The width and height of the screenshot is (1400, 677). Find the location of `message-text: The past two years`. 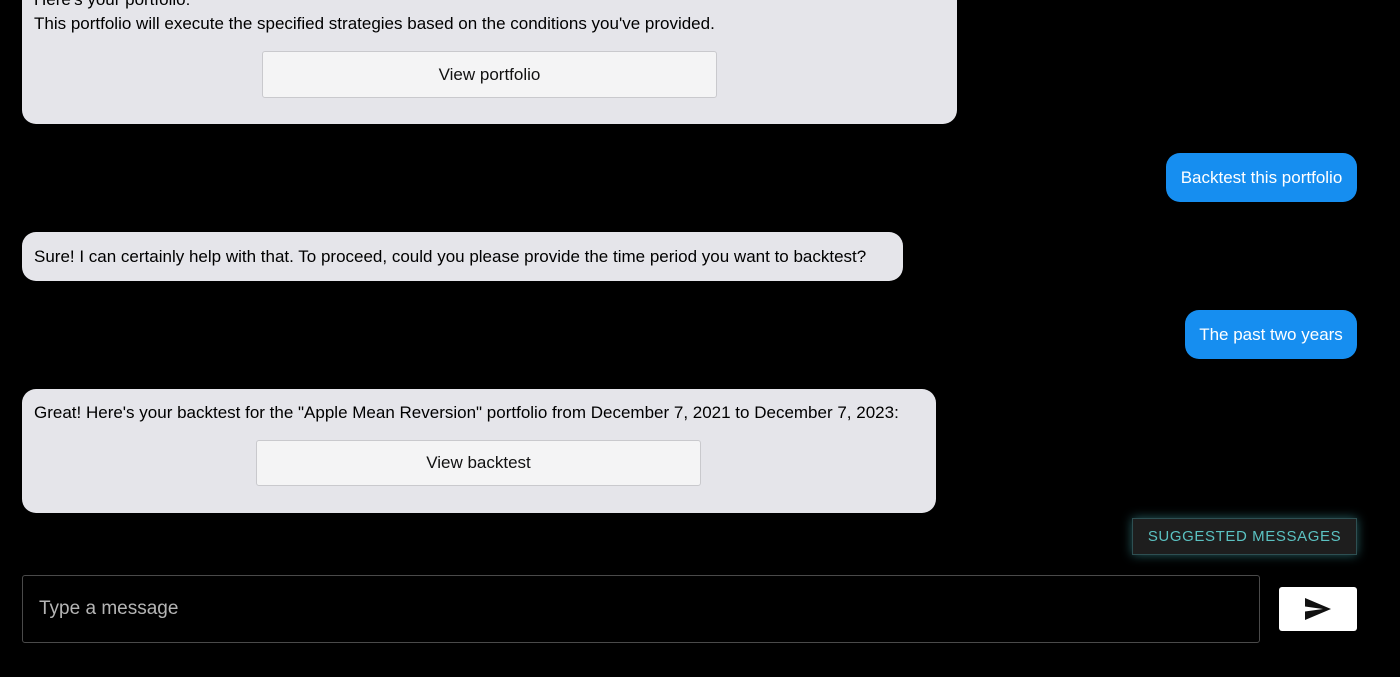

message-text: The past two years is located at coordinates (1271, 334).